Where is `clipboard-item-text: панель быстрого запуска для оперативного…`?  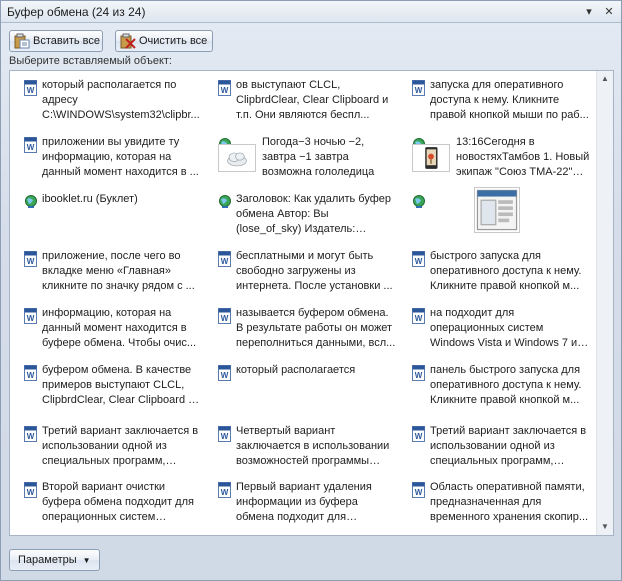
clipboard-item-text: панель быстрого запуска для оперативного… is located at coordinates (506, 385).